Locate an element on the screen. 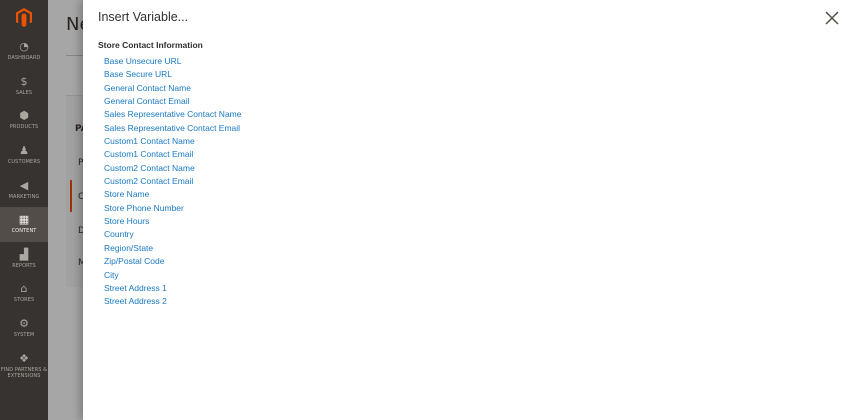 Image resolution: width=850 pixels, height=420 pixels. sidebar-item-system: ⚙ SYSTEM is located at coordinates (24, 328).